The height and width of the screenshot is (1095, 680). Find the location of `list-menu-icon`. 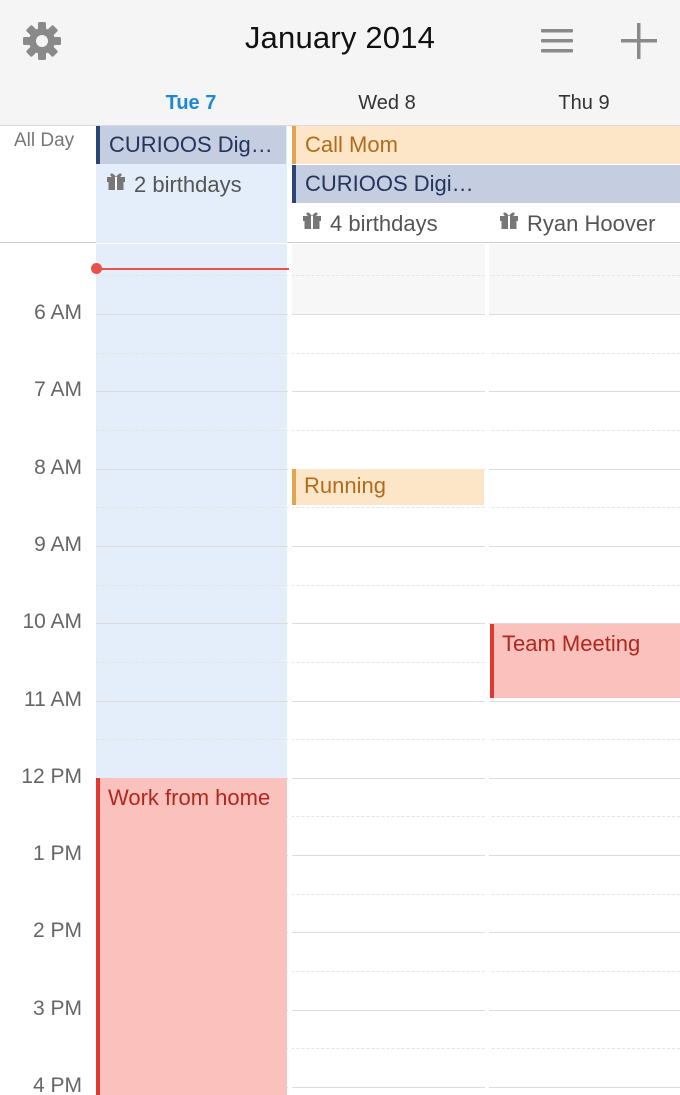

list-menu-icon is located at coordinates (558, 41).